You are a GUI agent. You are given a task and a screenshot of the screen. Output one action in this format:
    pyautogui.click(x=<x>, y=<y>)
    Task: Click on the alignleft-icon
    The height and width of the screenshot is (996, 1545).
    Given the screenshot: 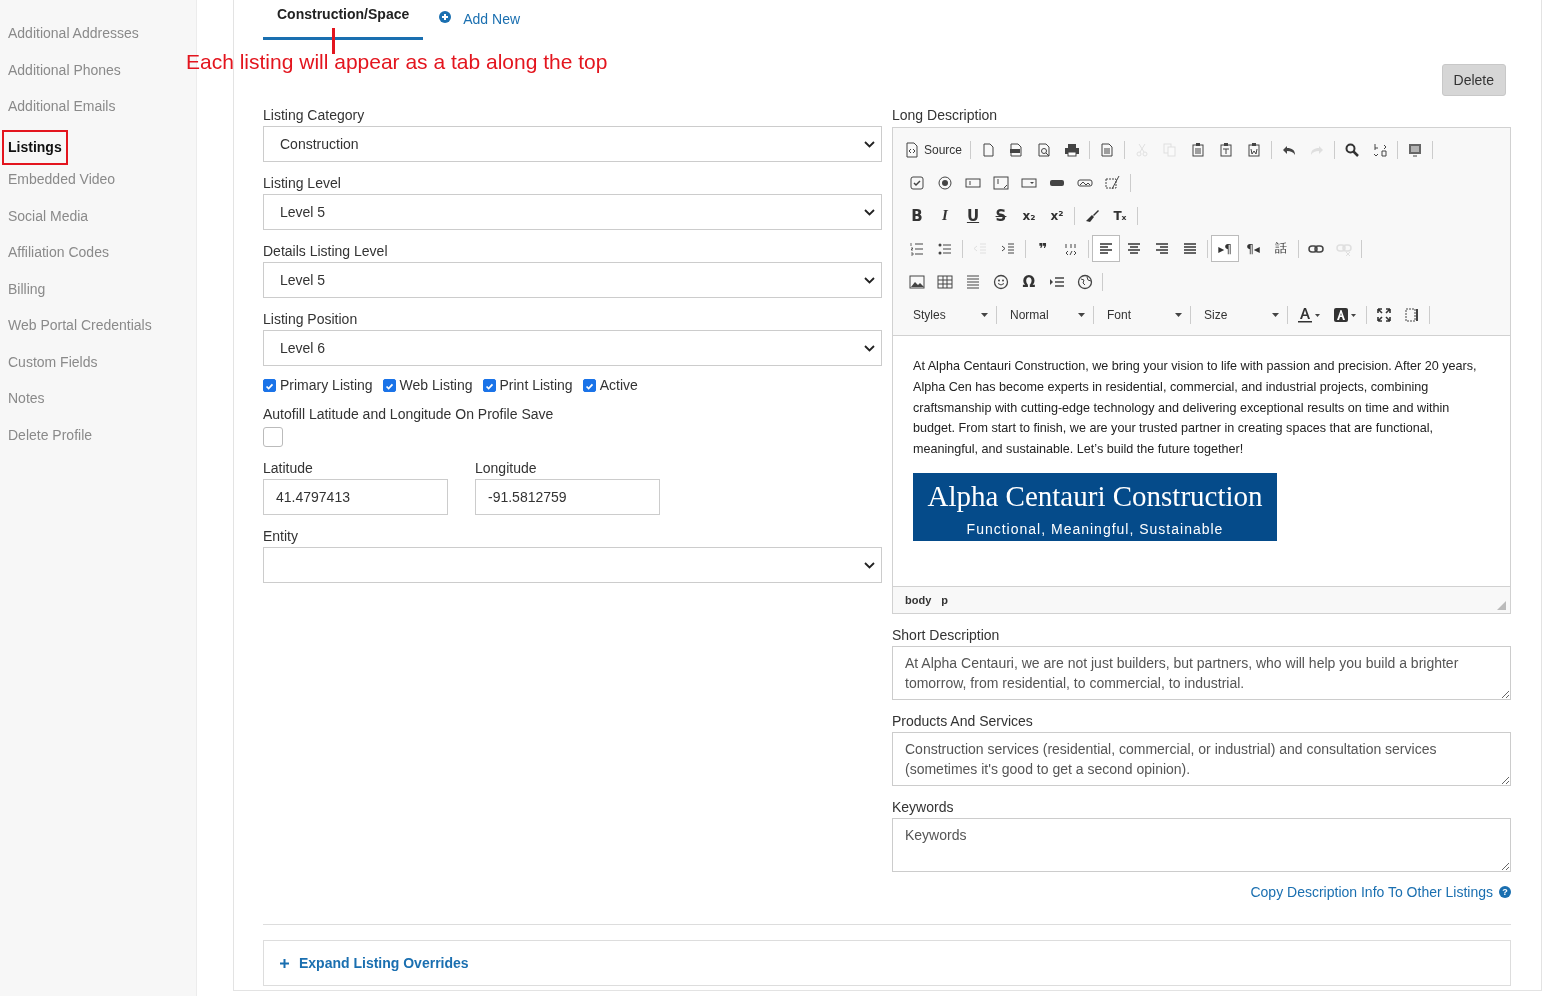 What is the action you would take?
    pyautogui.click(x=1106, y=248)
    